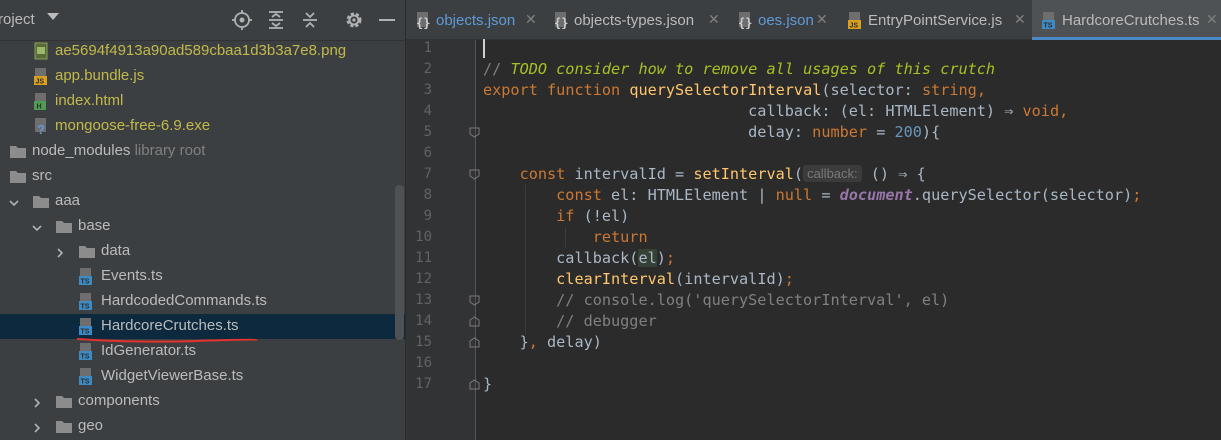  Describe the element at coordinates (423, 300) in the screenshot. I see `line-number: 13` at that location.